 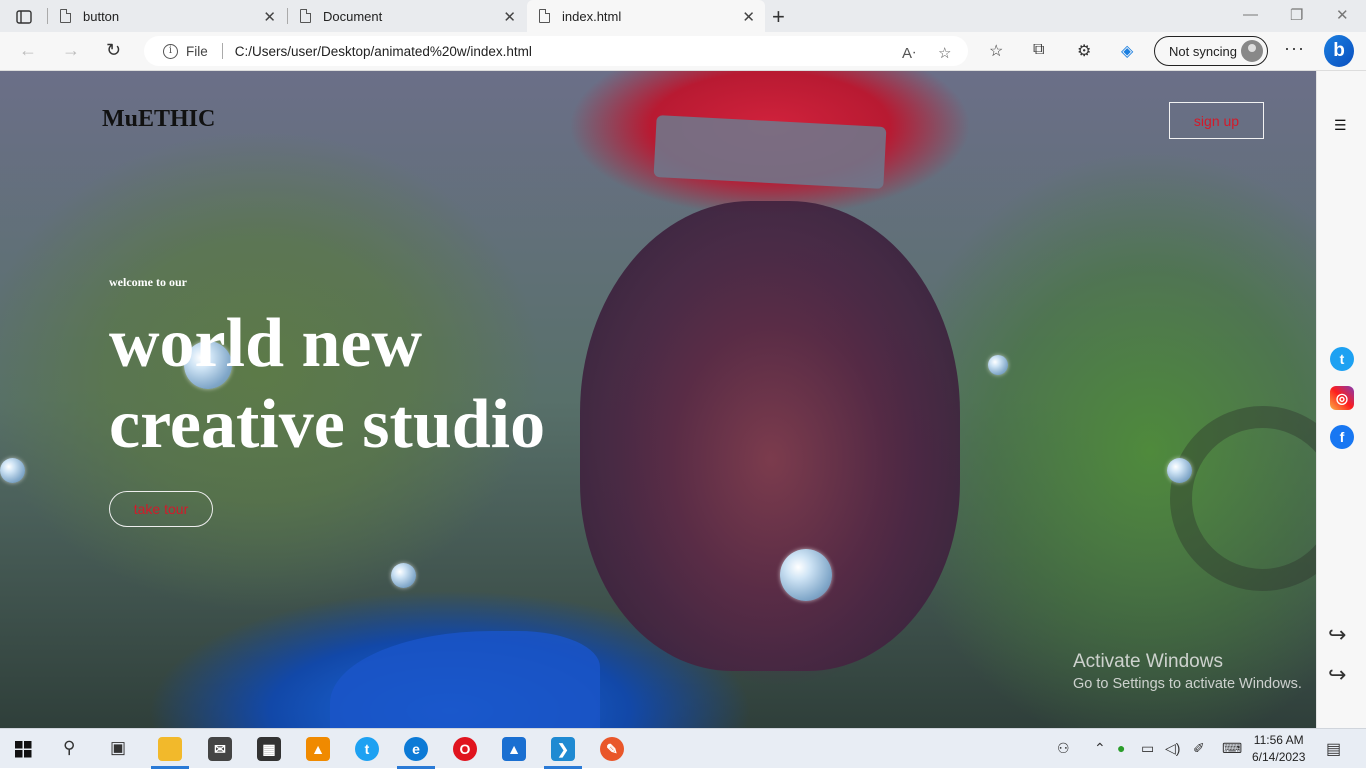 What do you see at coordinates (1148, 661) in the screenshot?
I see `watermark-title: Activate Windows` at bounding box center [1148, 661].